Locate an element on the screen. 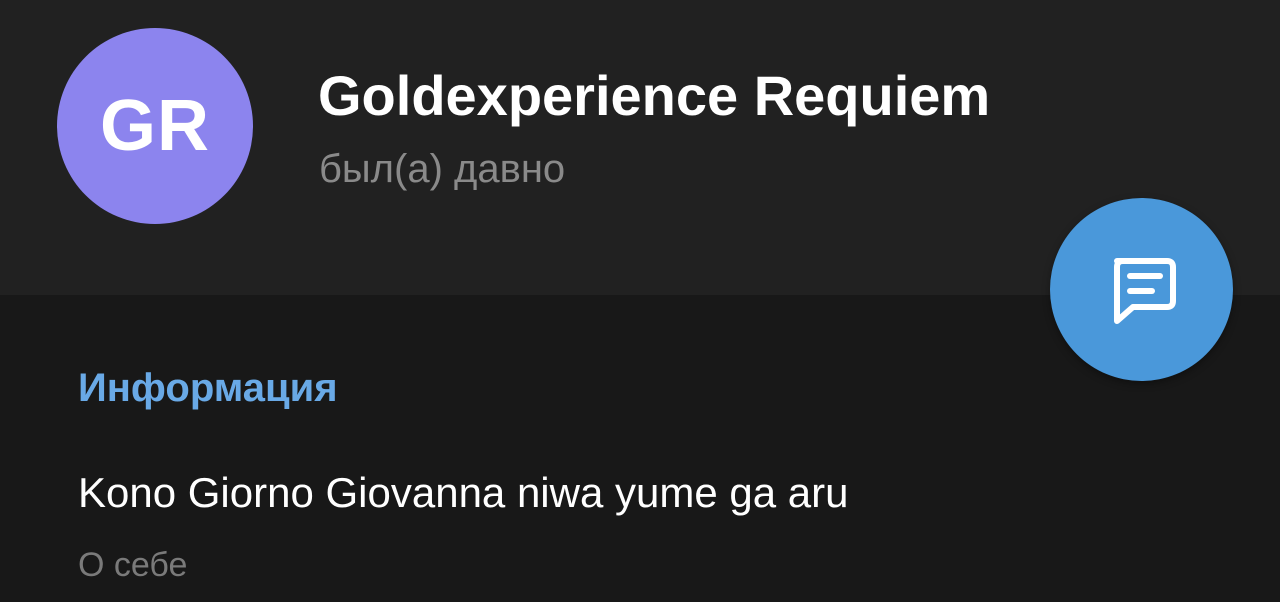  bio-value: Kono Giorno Giovanna niwa yume ga aru is located at coordinates (463, 493).